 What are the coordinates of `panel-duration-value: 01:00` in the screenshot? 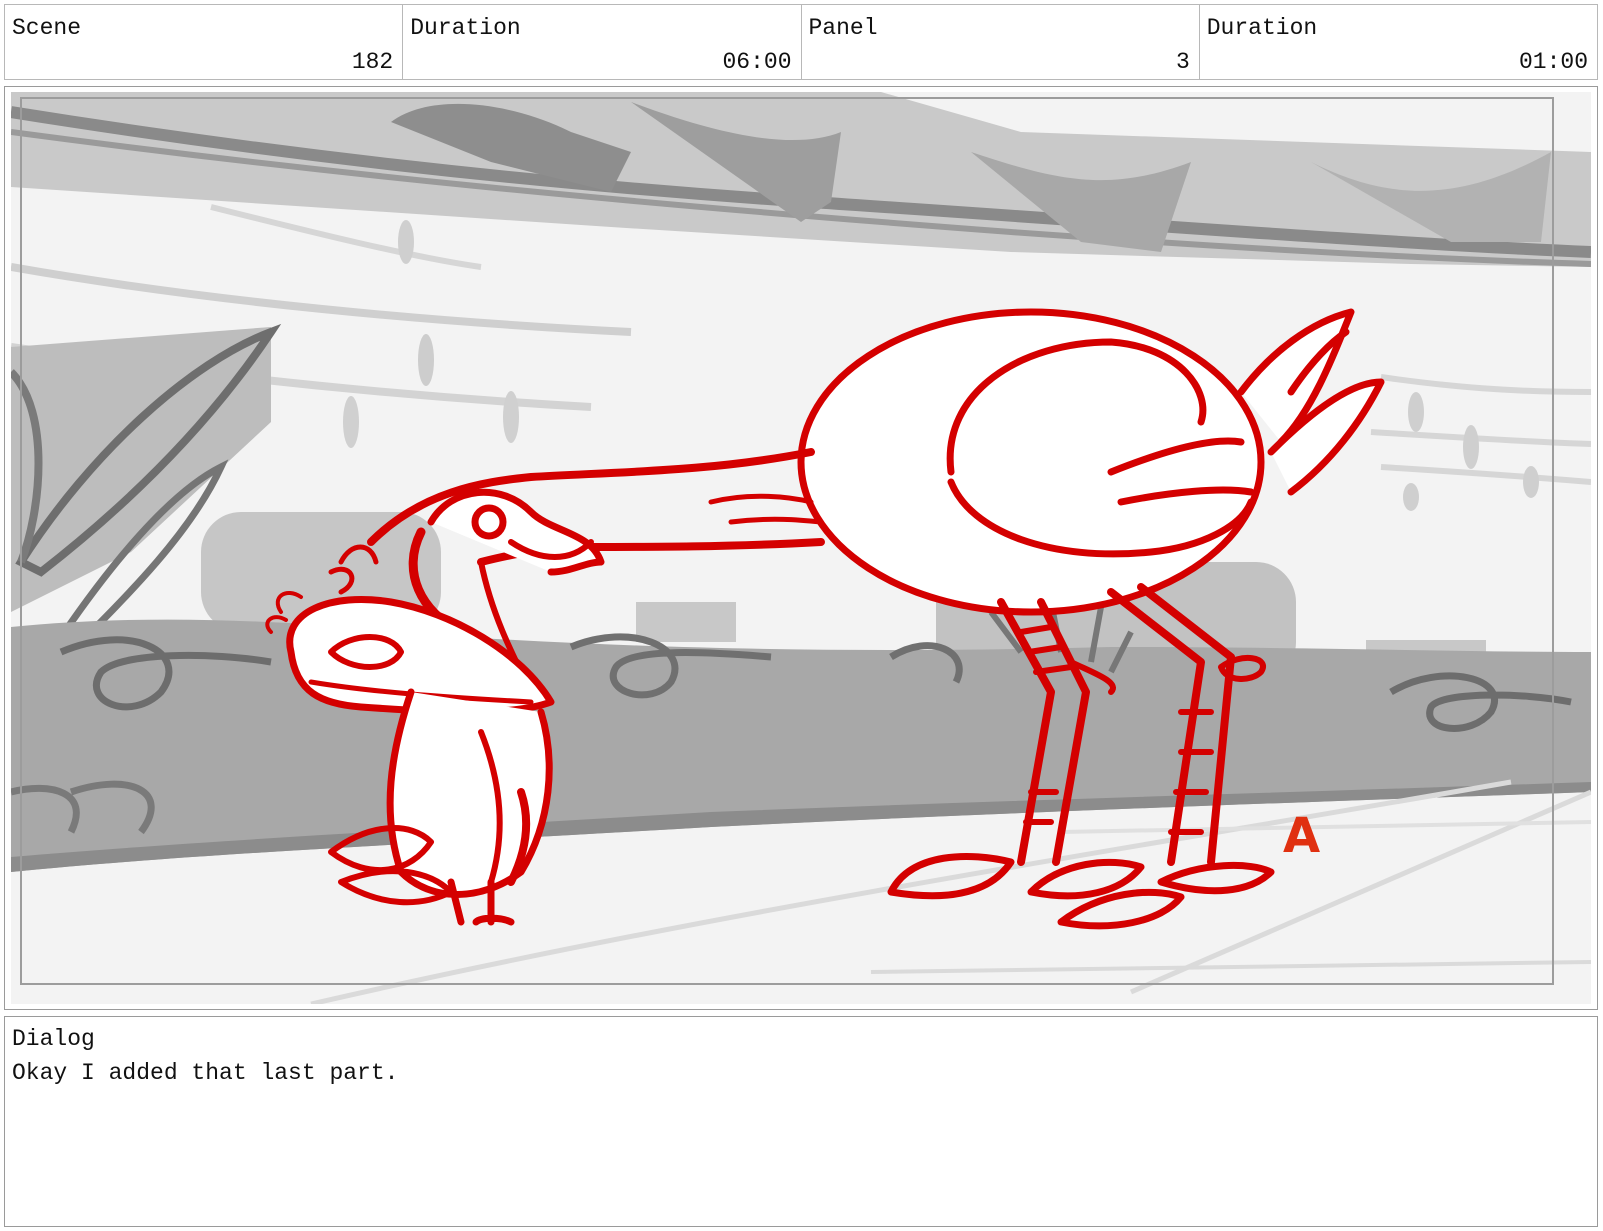 It's located at (1553, 62).